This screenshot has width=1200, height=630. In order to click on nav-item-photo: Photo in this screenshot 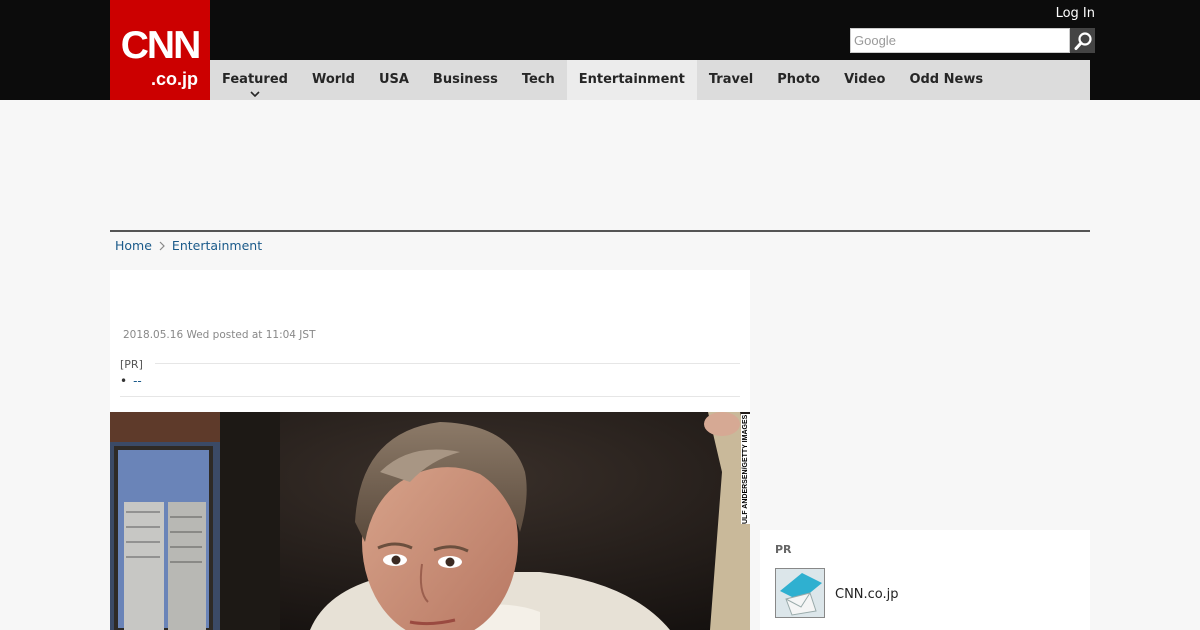, I will do `click(798, 80)`.